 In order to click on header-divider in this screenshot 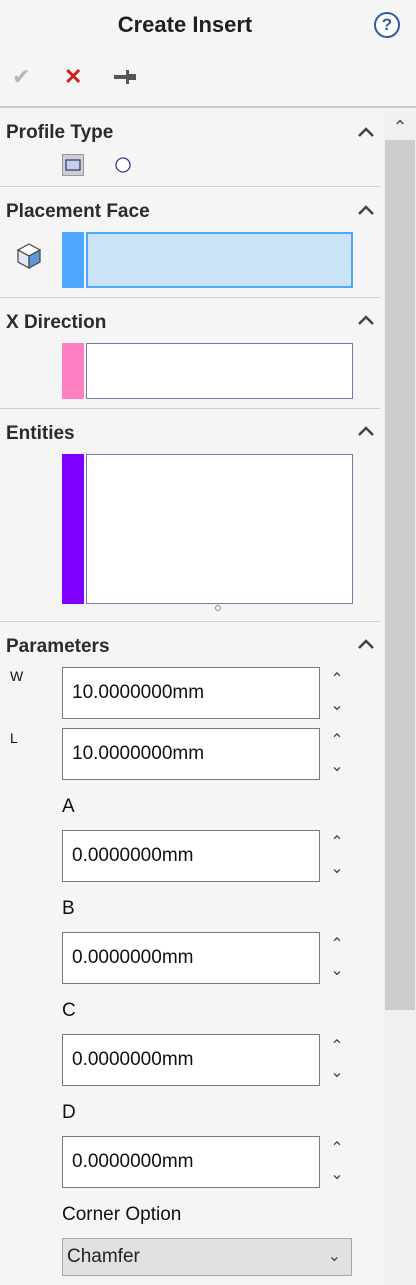, I will do `click(208, 107)`.